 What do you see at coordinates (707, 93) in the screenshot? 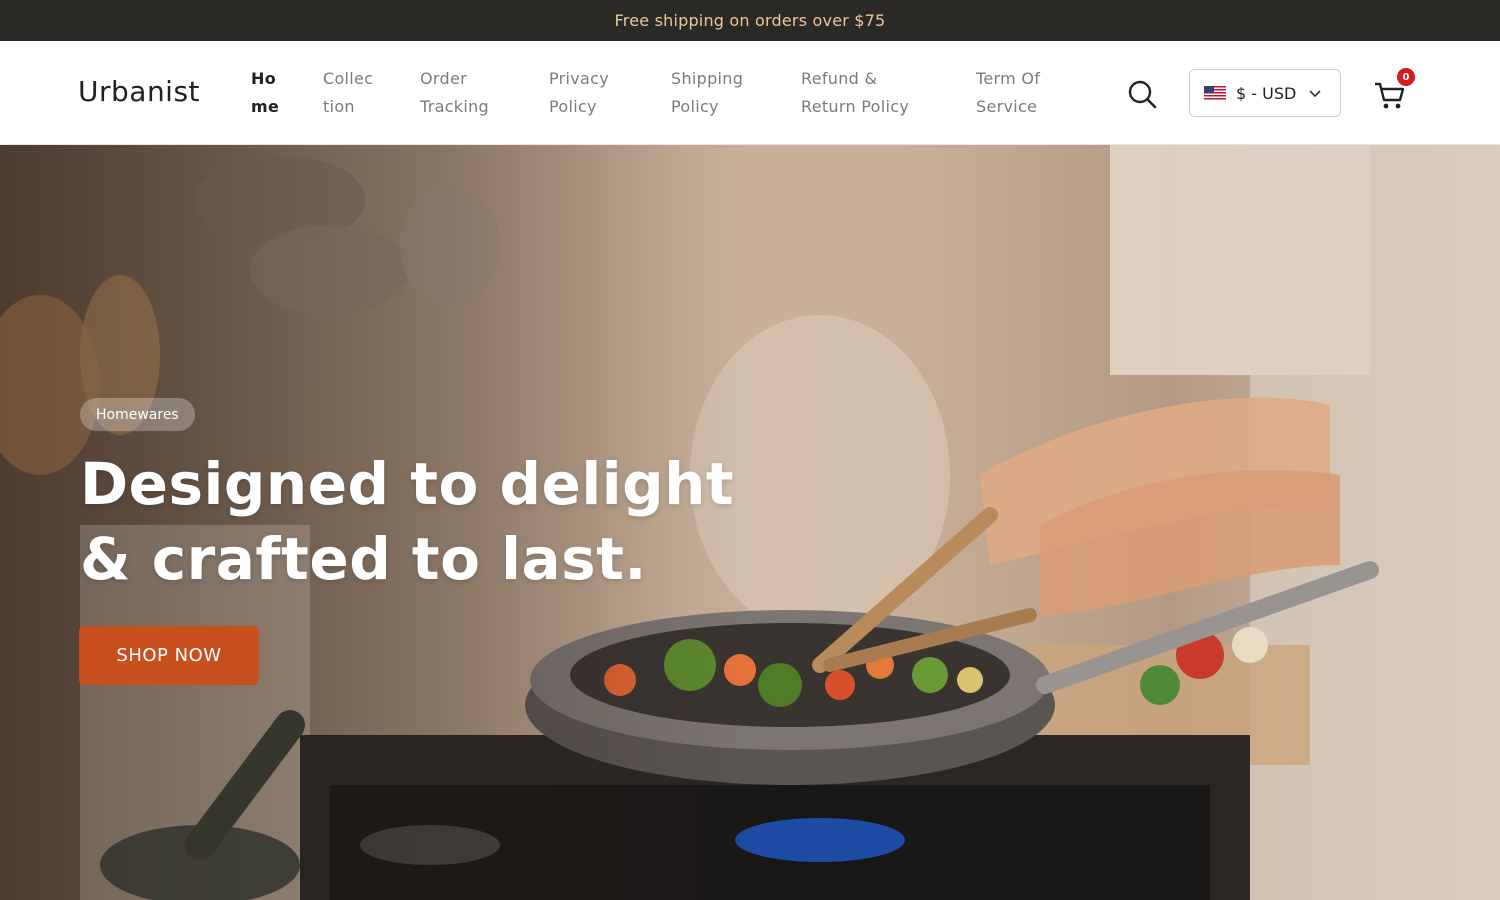
I see `nav-shipping-policy: Shipping Policy` at bounding box center [707, 93].